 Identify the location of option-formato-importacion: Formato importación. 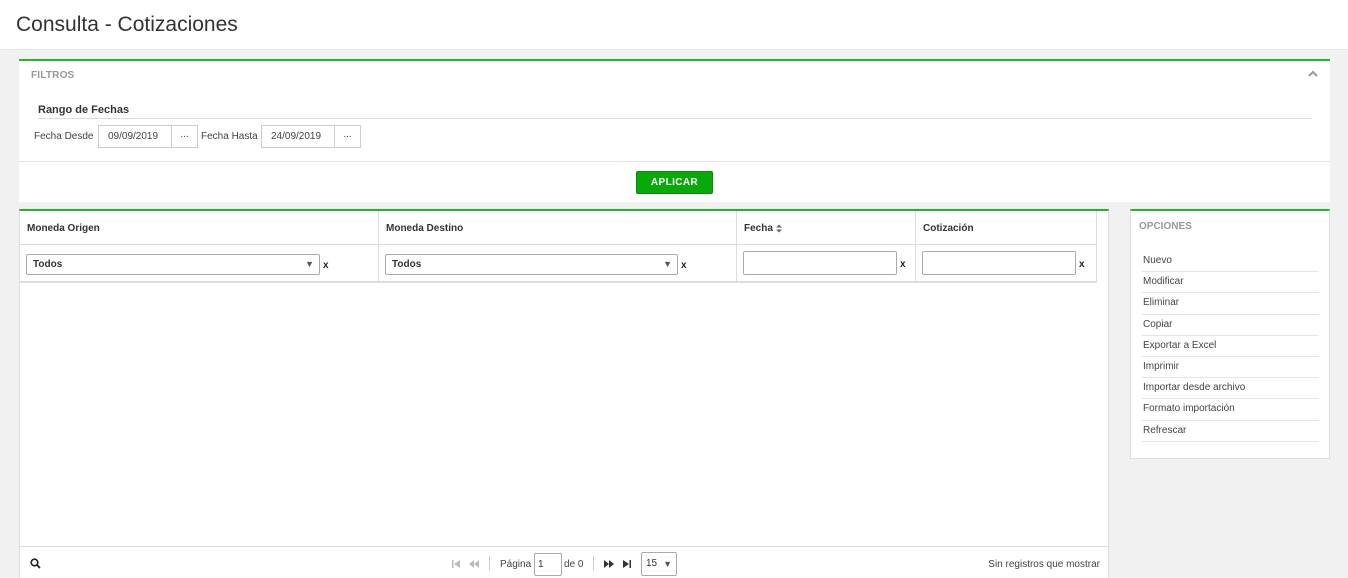
(1230, 410).